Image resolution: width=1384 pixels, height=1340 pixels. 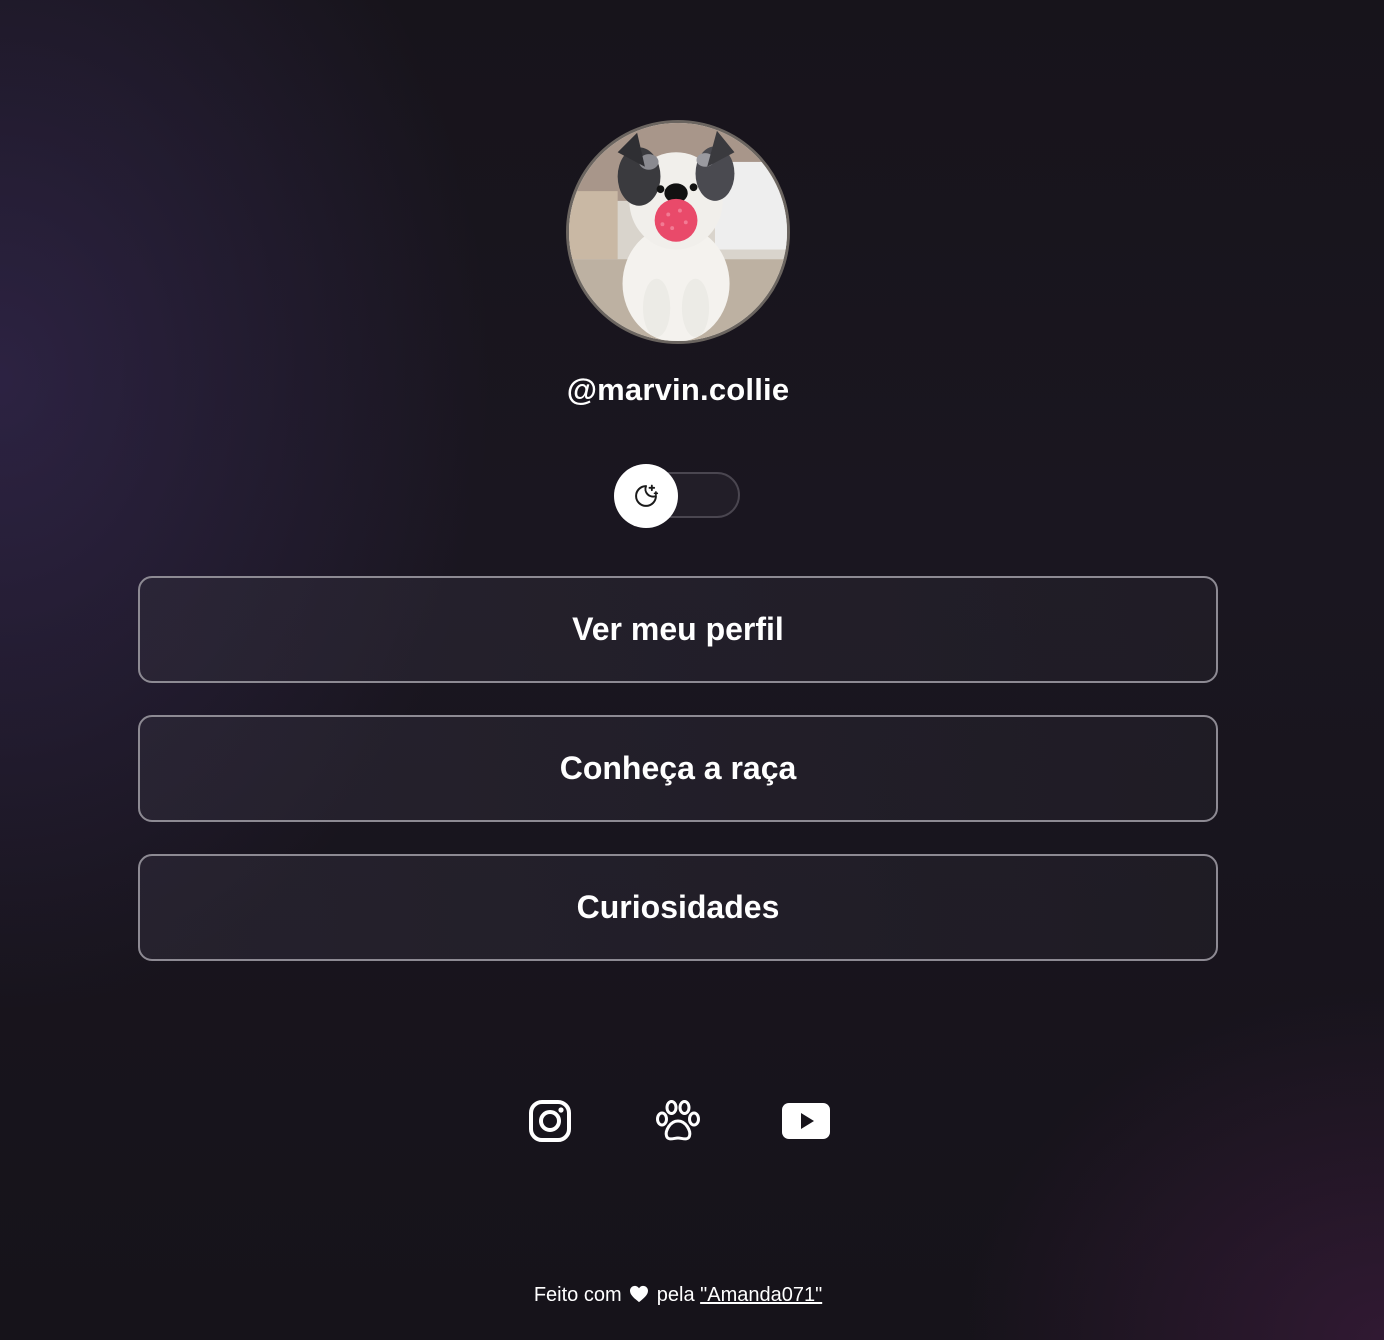 I want to click on footer: Feito com pela "Amanda071", so click(x=678, y=1295).